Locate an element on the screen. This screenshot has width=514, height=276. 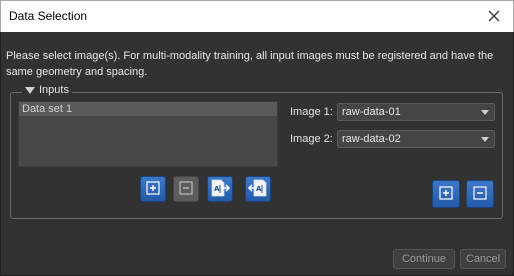
list-item: Data set 1 is located at coordinates (148, 109).